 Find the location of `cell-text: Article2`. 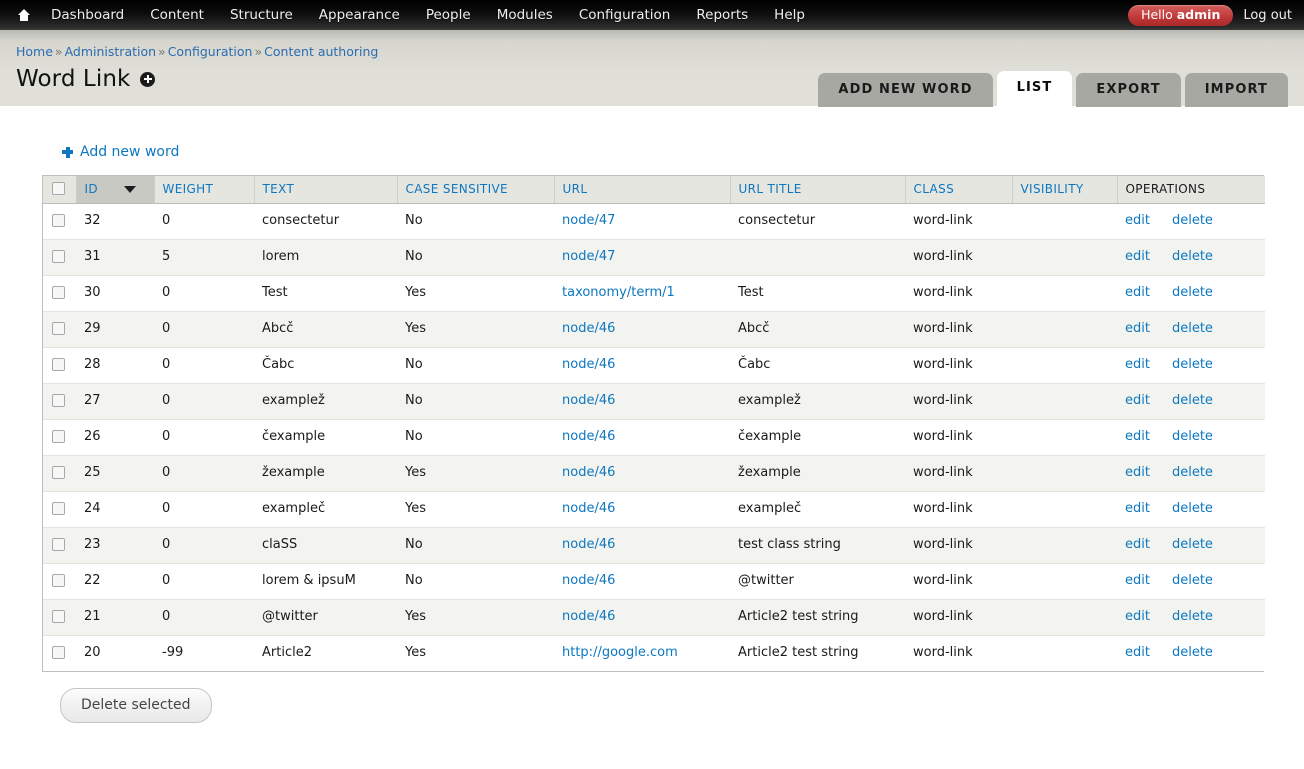

cell-text: Article2 is located at coordinates (287, 653).